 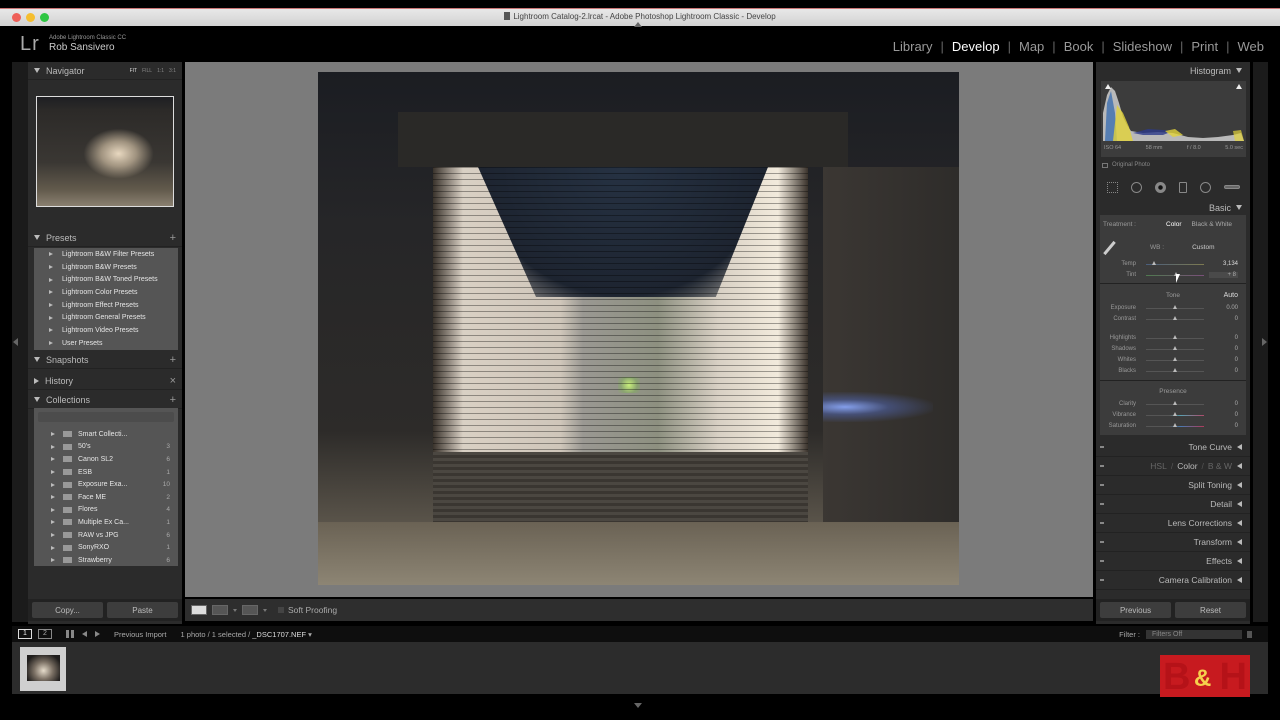 What do you see at coordinates (1239, 86) in the screenshot?
I see `highlight-clipping-toggle` at bounding box center [1239, 86].